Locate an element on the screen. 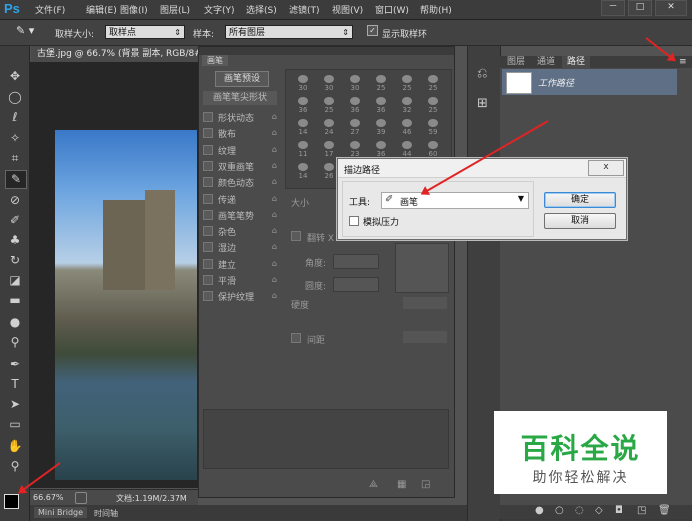 This screenshot has width=692, height=521. ok-button: 确定 is located at coordinates (580, 200).